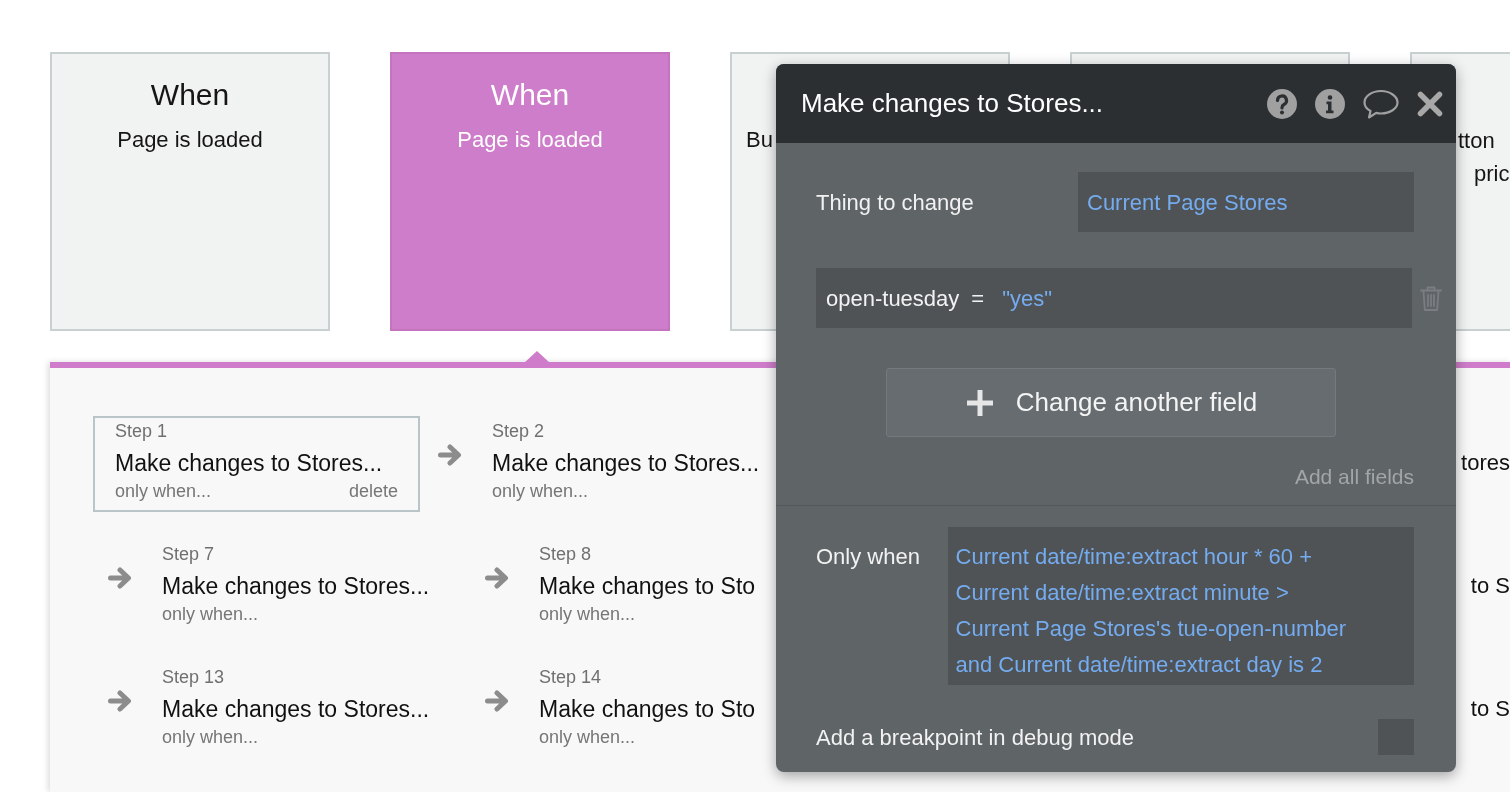 This screenshot has height=792, width=1510. I want to click on only-when-label: Only when, so click(868, 557).